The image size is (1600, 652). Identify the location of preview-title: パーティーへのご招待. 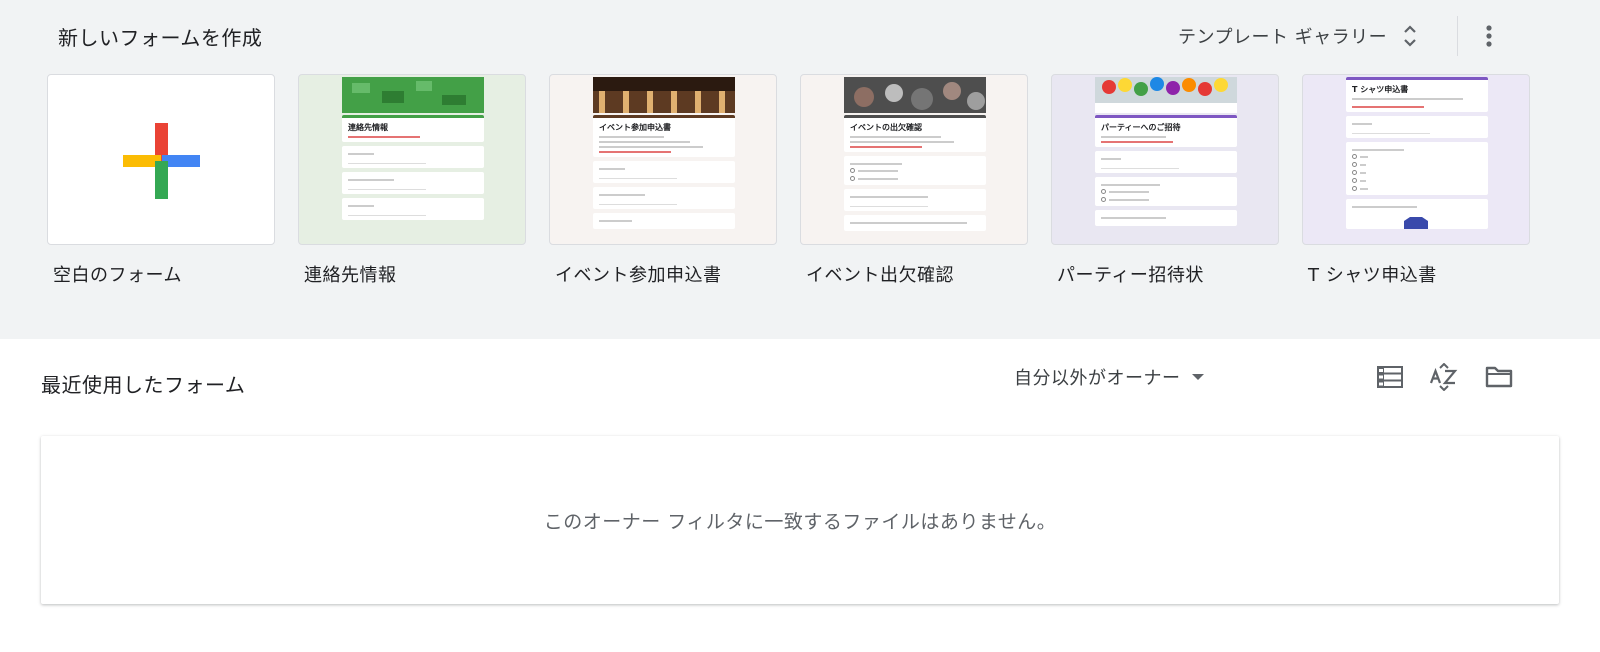
(1141, 127).